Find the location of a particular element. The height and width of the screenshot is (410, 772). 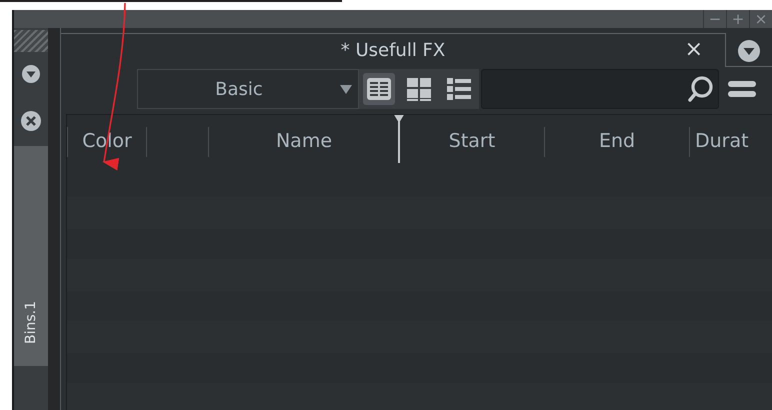

menu-icon is located at coordinates (742, 89).